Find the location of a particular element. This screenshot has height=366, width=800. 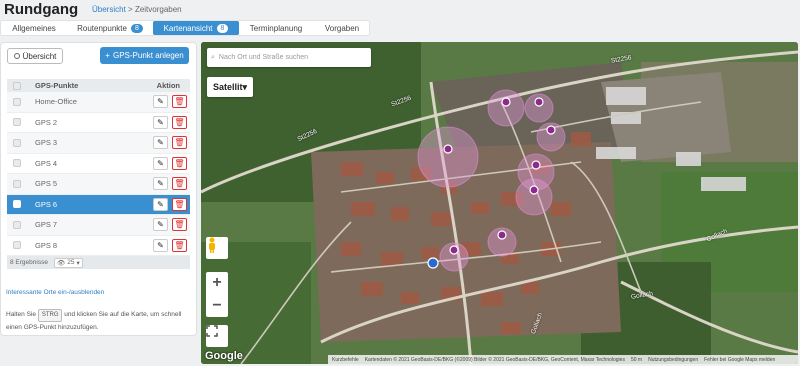

tab-vorgaben: Vorgaben is located at coordinates (342, 28).